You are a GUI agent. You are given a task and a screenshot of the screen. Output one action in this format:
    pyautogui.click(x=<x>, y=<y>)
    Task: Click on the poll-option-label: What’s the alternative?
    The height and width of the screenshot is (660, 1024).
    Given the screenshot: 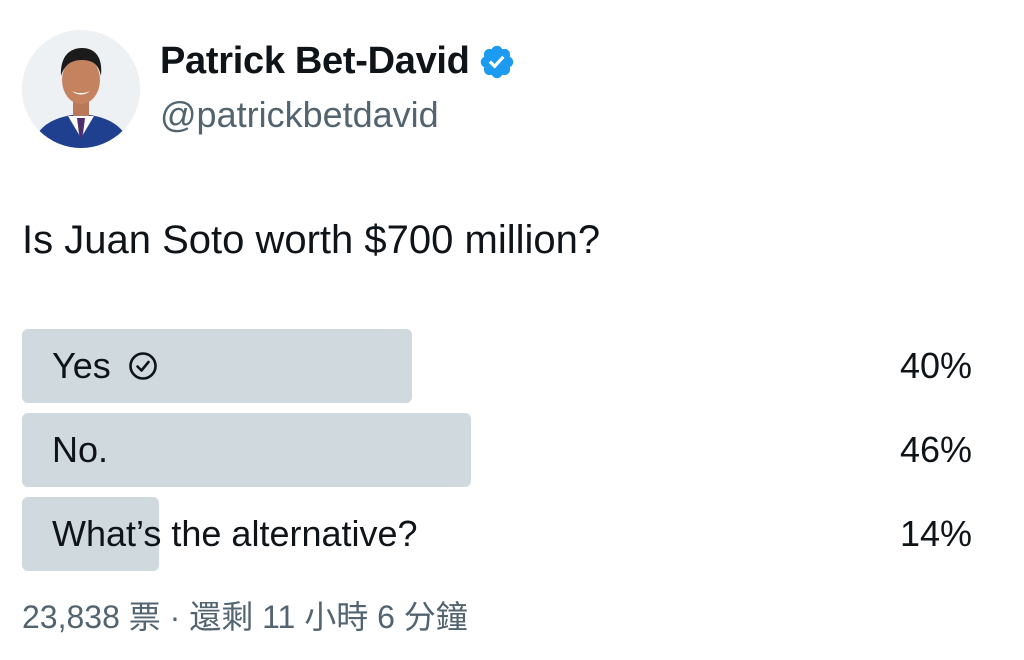 What is the action you would take?
    pyautogui.click(x=235, y=534)
    